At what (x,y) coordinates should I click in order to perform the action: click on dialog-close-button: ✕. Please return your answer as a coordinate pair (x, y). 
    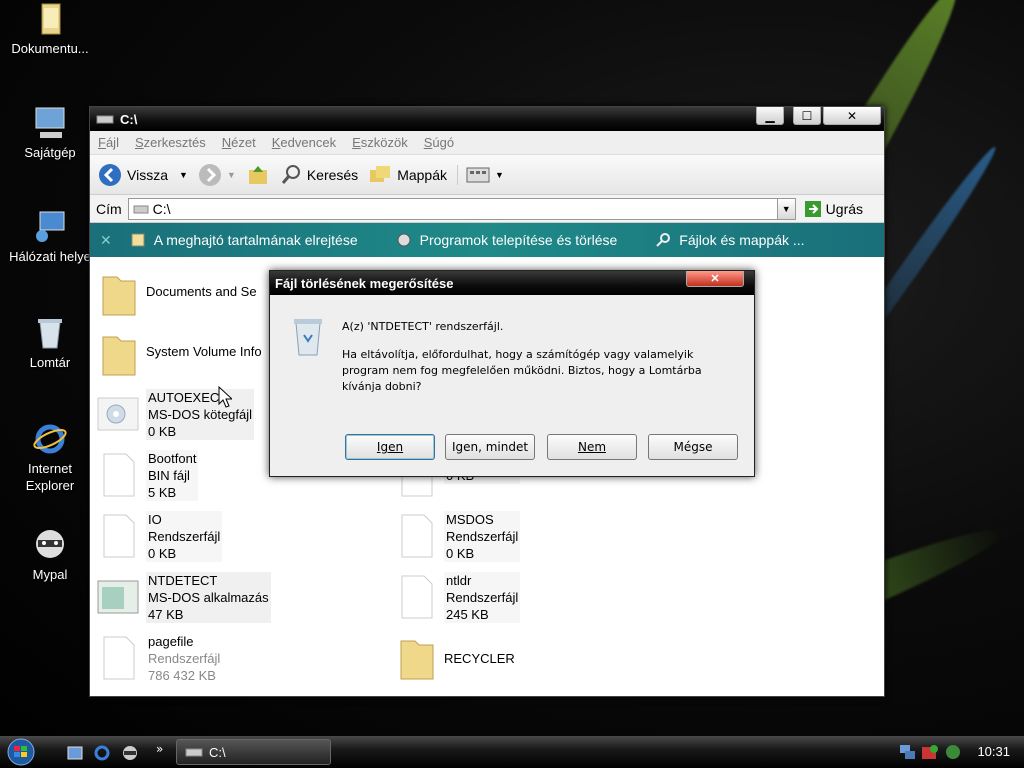
    Looking at the image, I should click on (715, 279).